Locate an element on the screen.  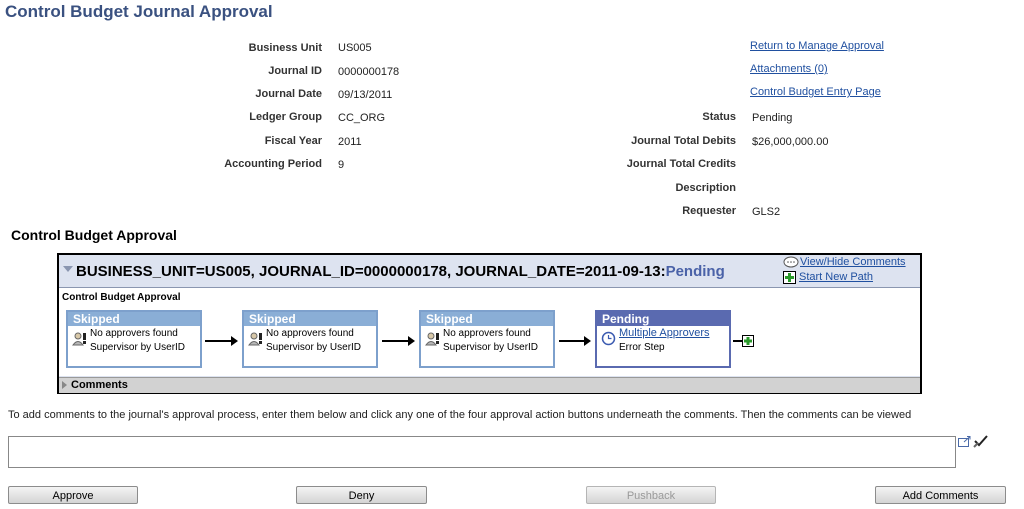
spell-check-icon is located at coordinates (981, 441).